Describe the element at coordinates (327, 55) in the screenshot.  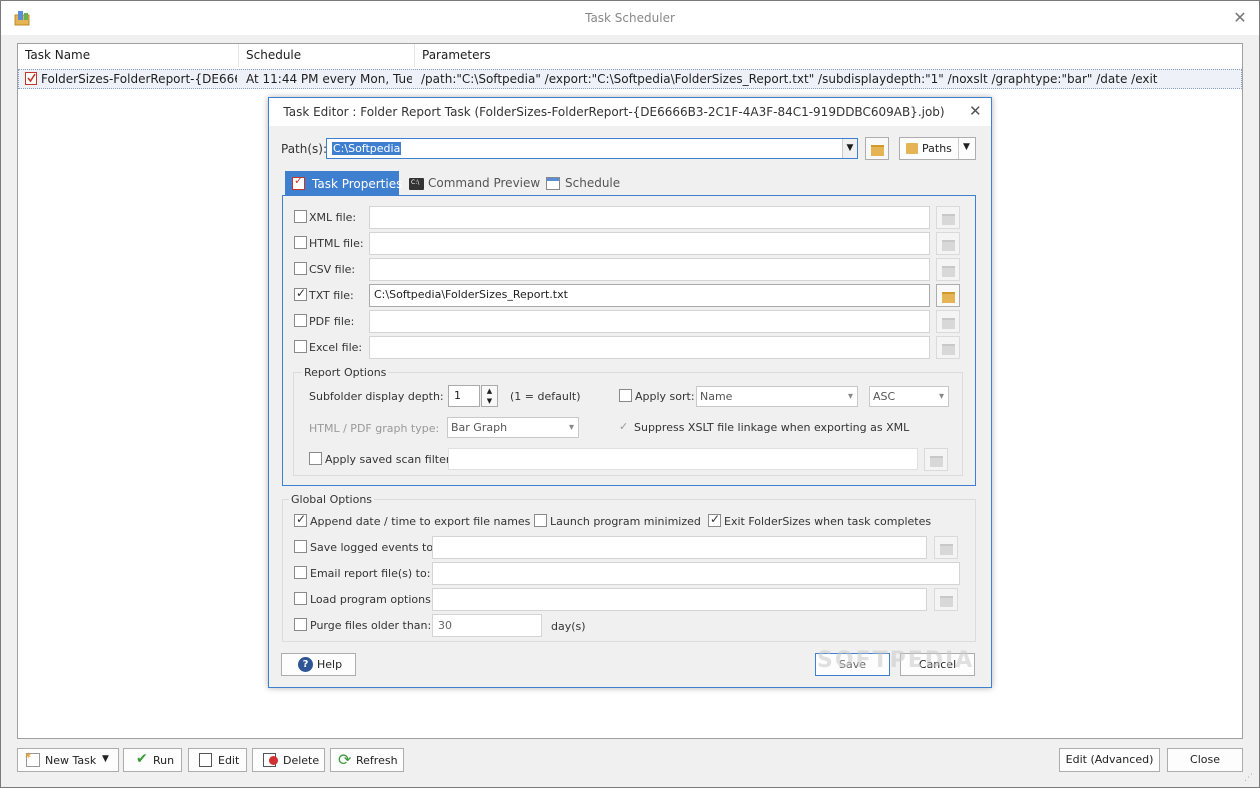
I see `column-header-schedule: Schedule` at that location.